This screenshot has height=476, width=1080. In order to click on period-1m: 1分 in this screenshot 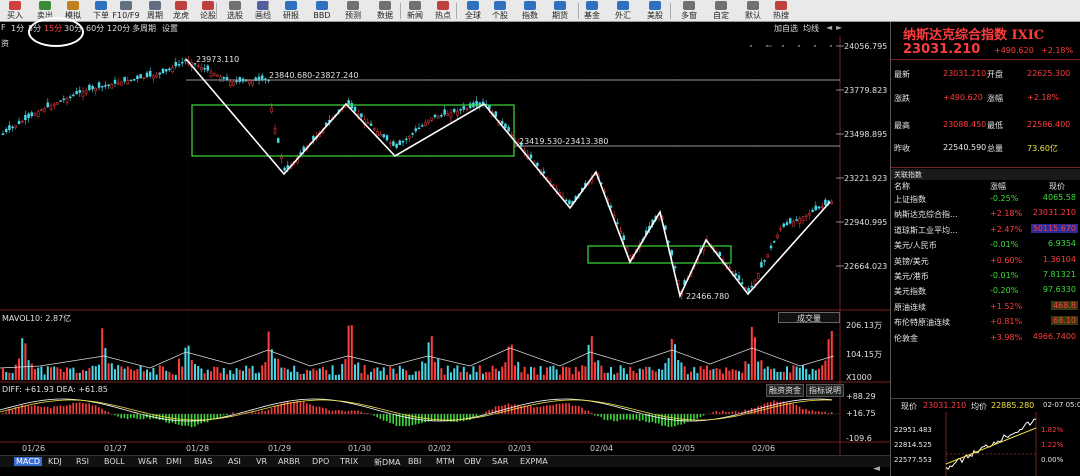, I will do `click(17, 28)`.